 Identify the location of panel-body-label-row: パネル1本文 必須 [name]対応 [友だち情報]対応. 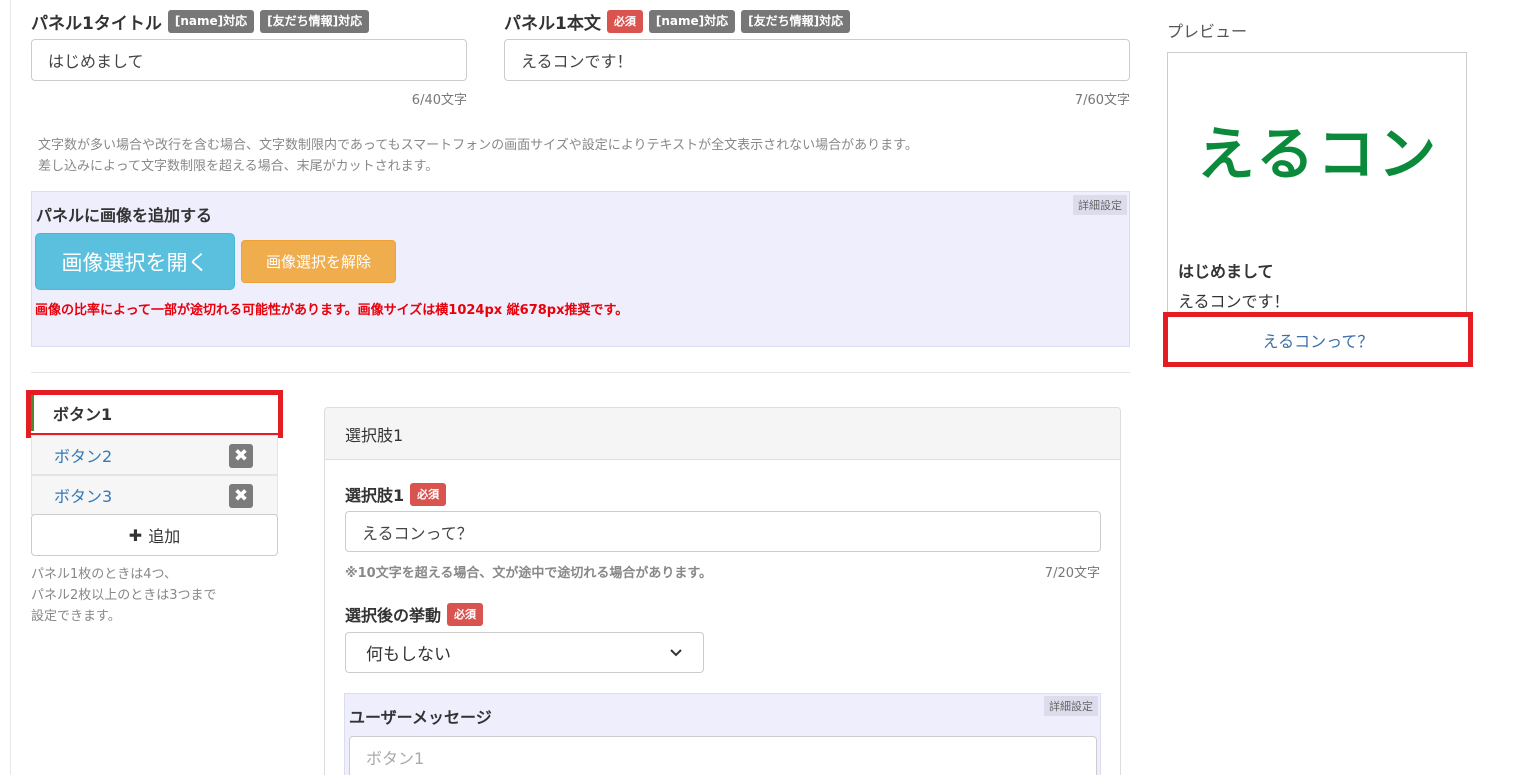
(677, 21).